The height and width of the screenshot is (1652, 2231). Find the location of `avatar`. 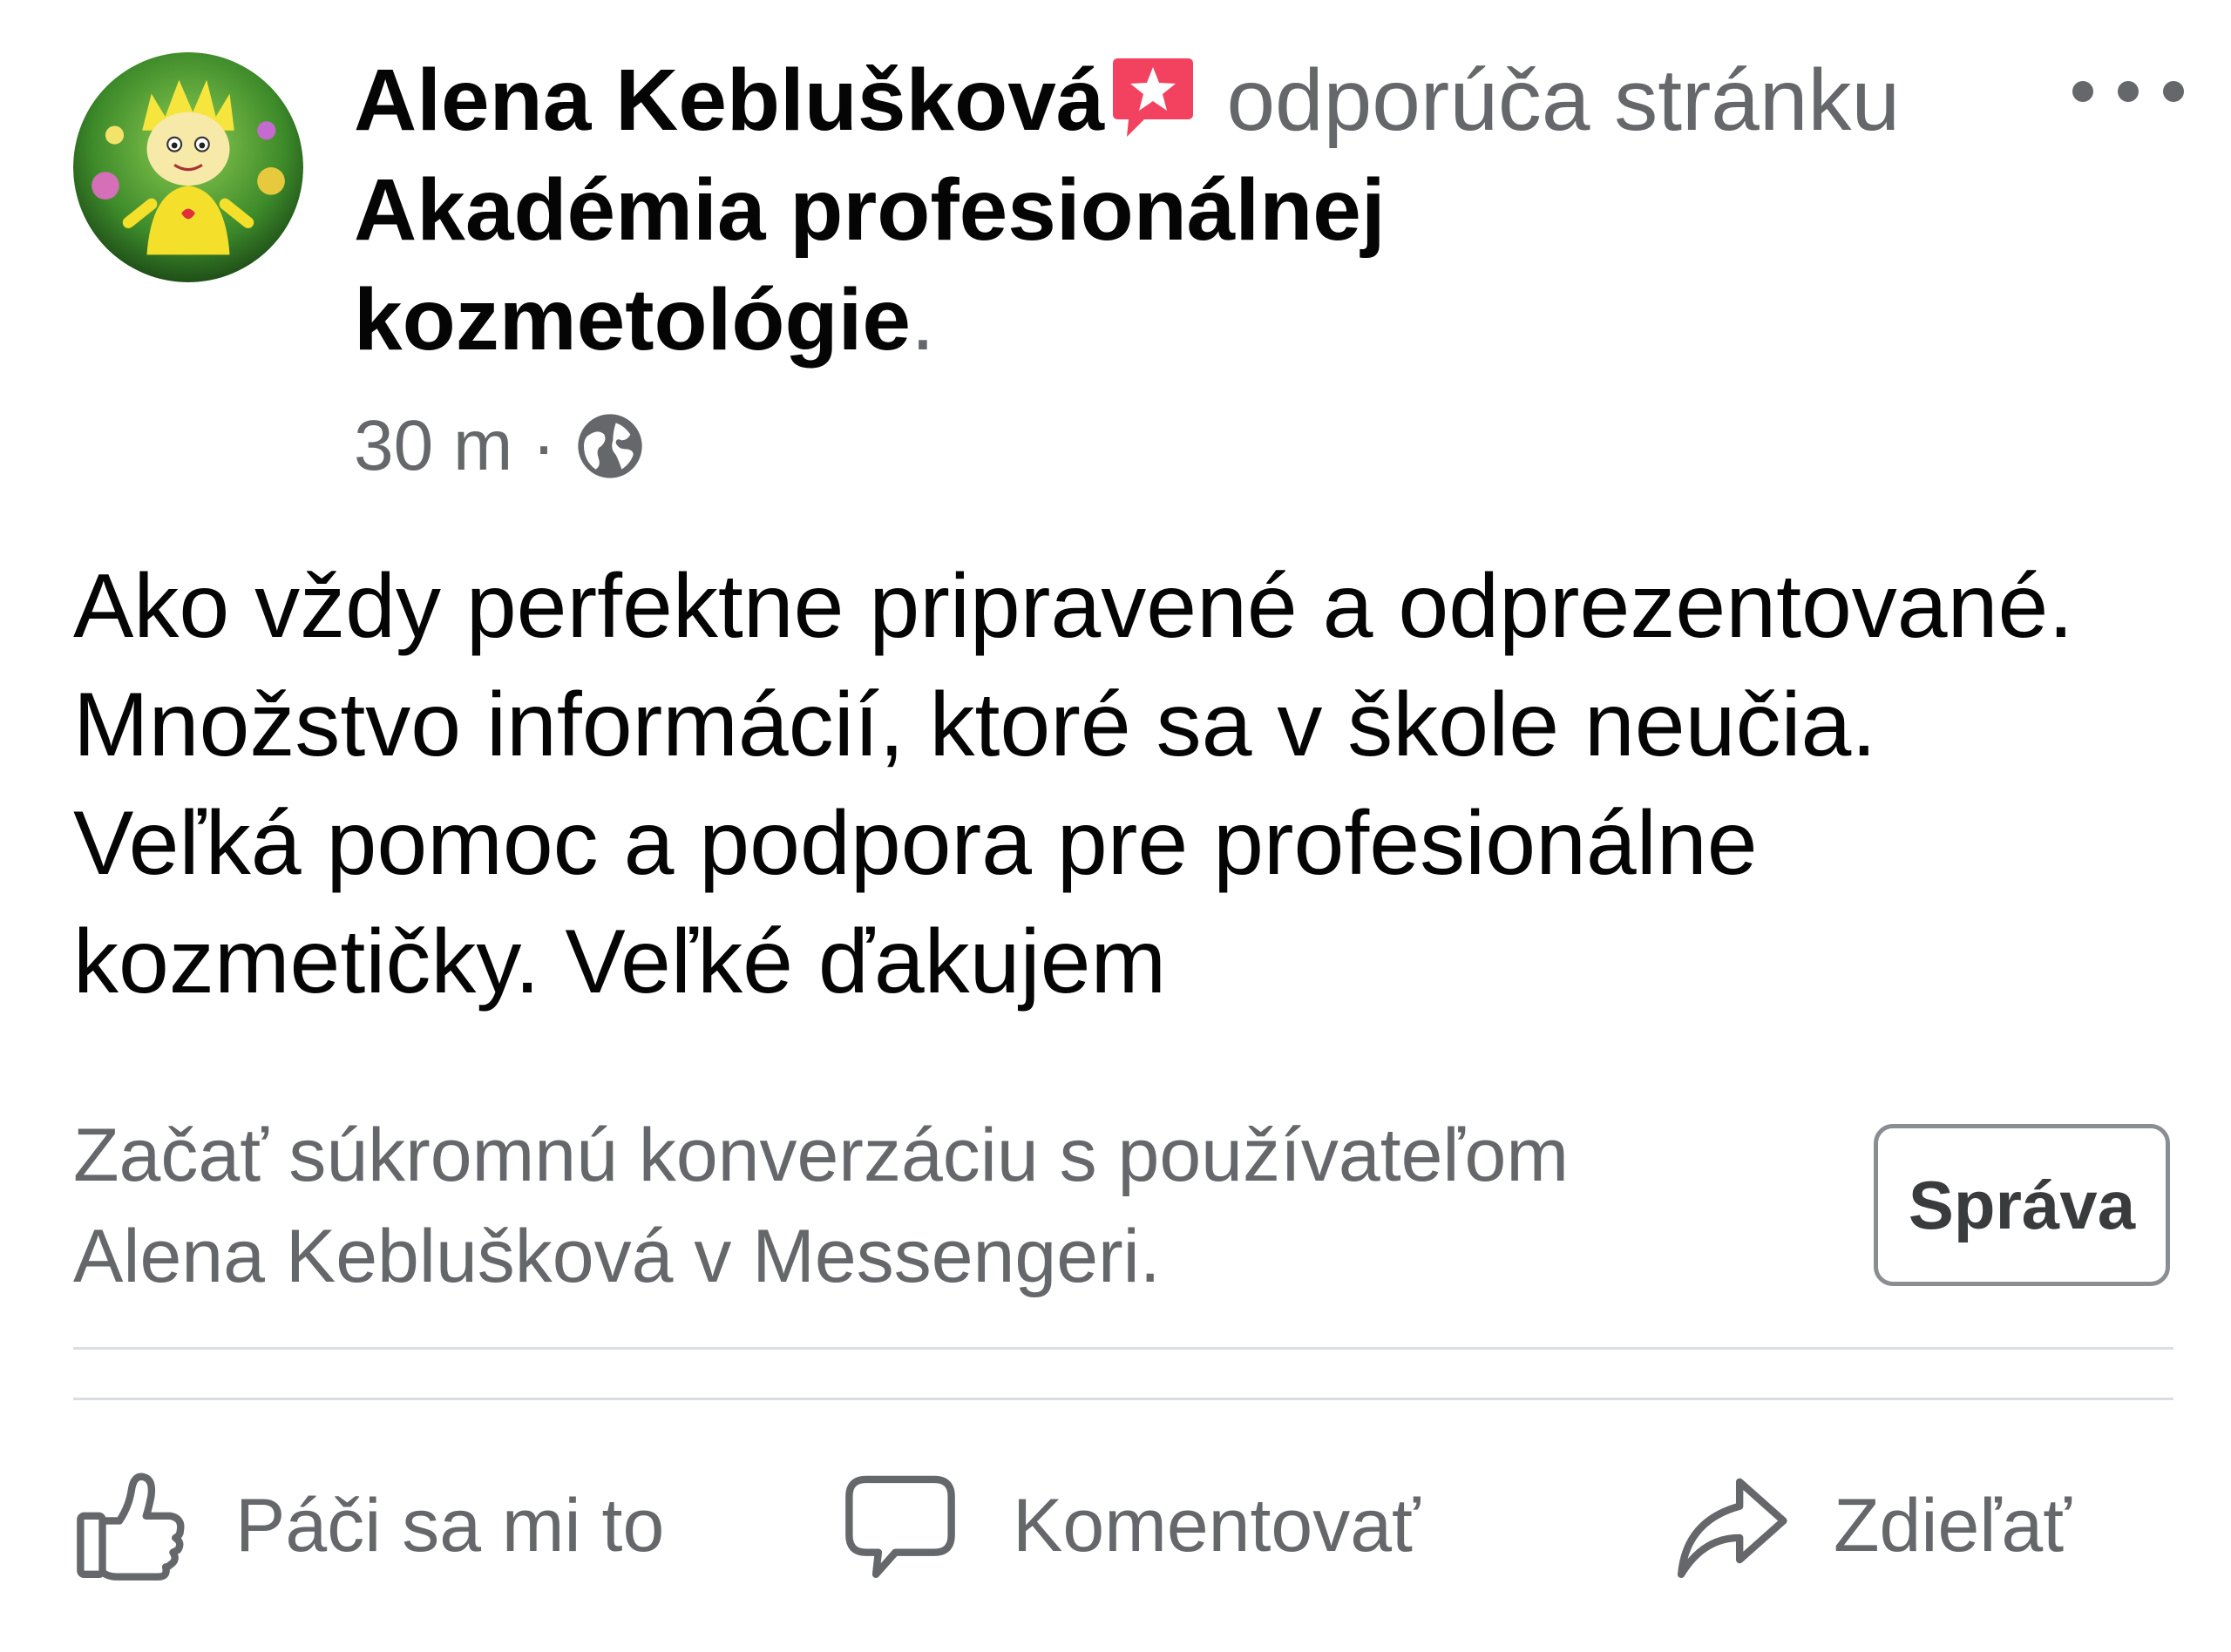

avatar is located at coordinates (188, 167).